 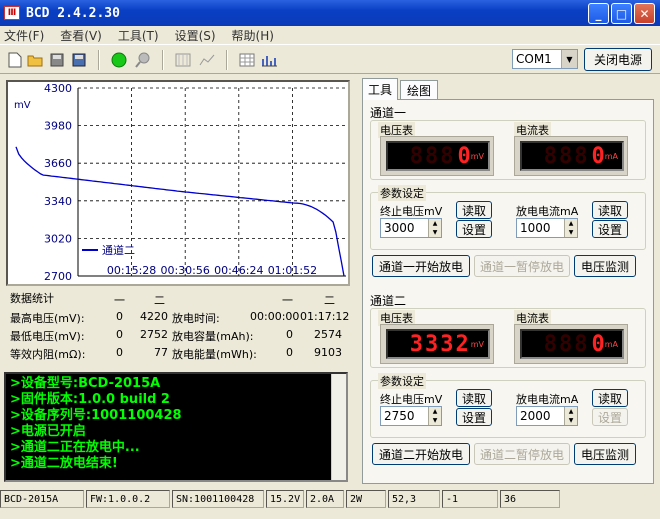 I want to click on y-tick-label: 3980, so click(x=58, y=126).